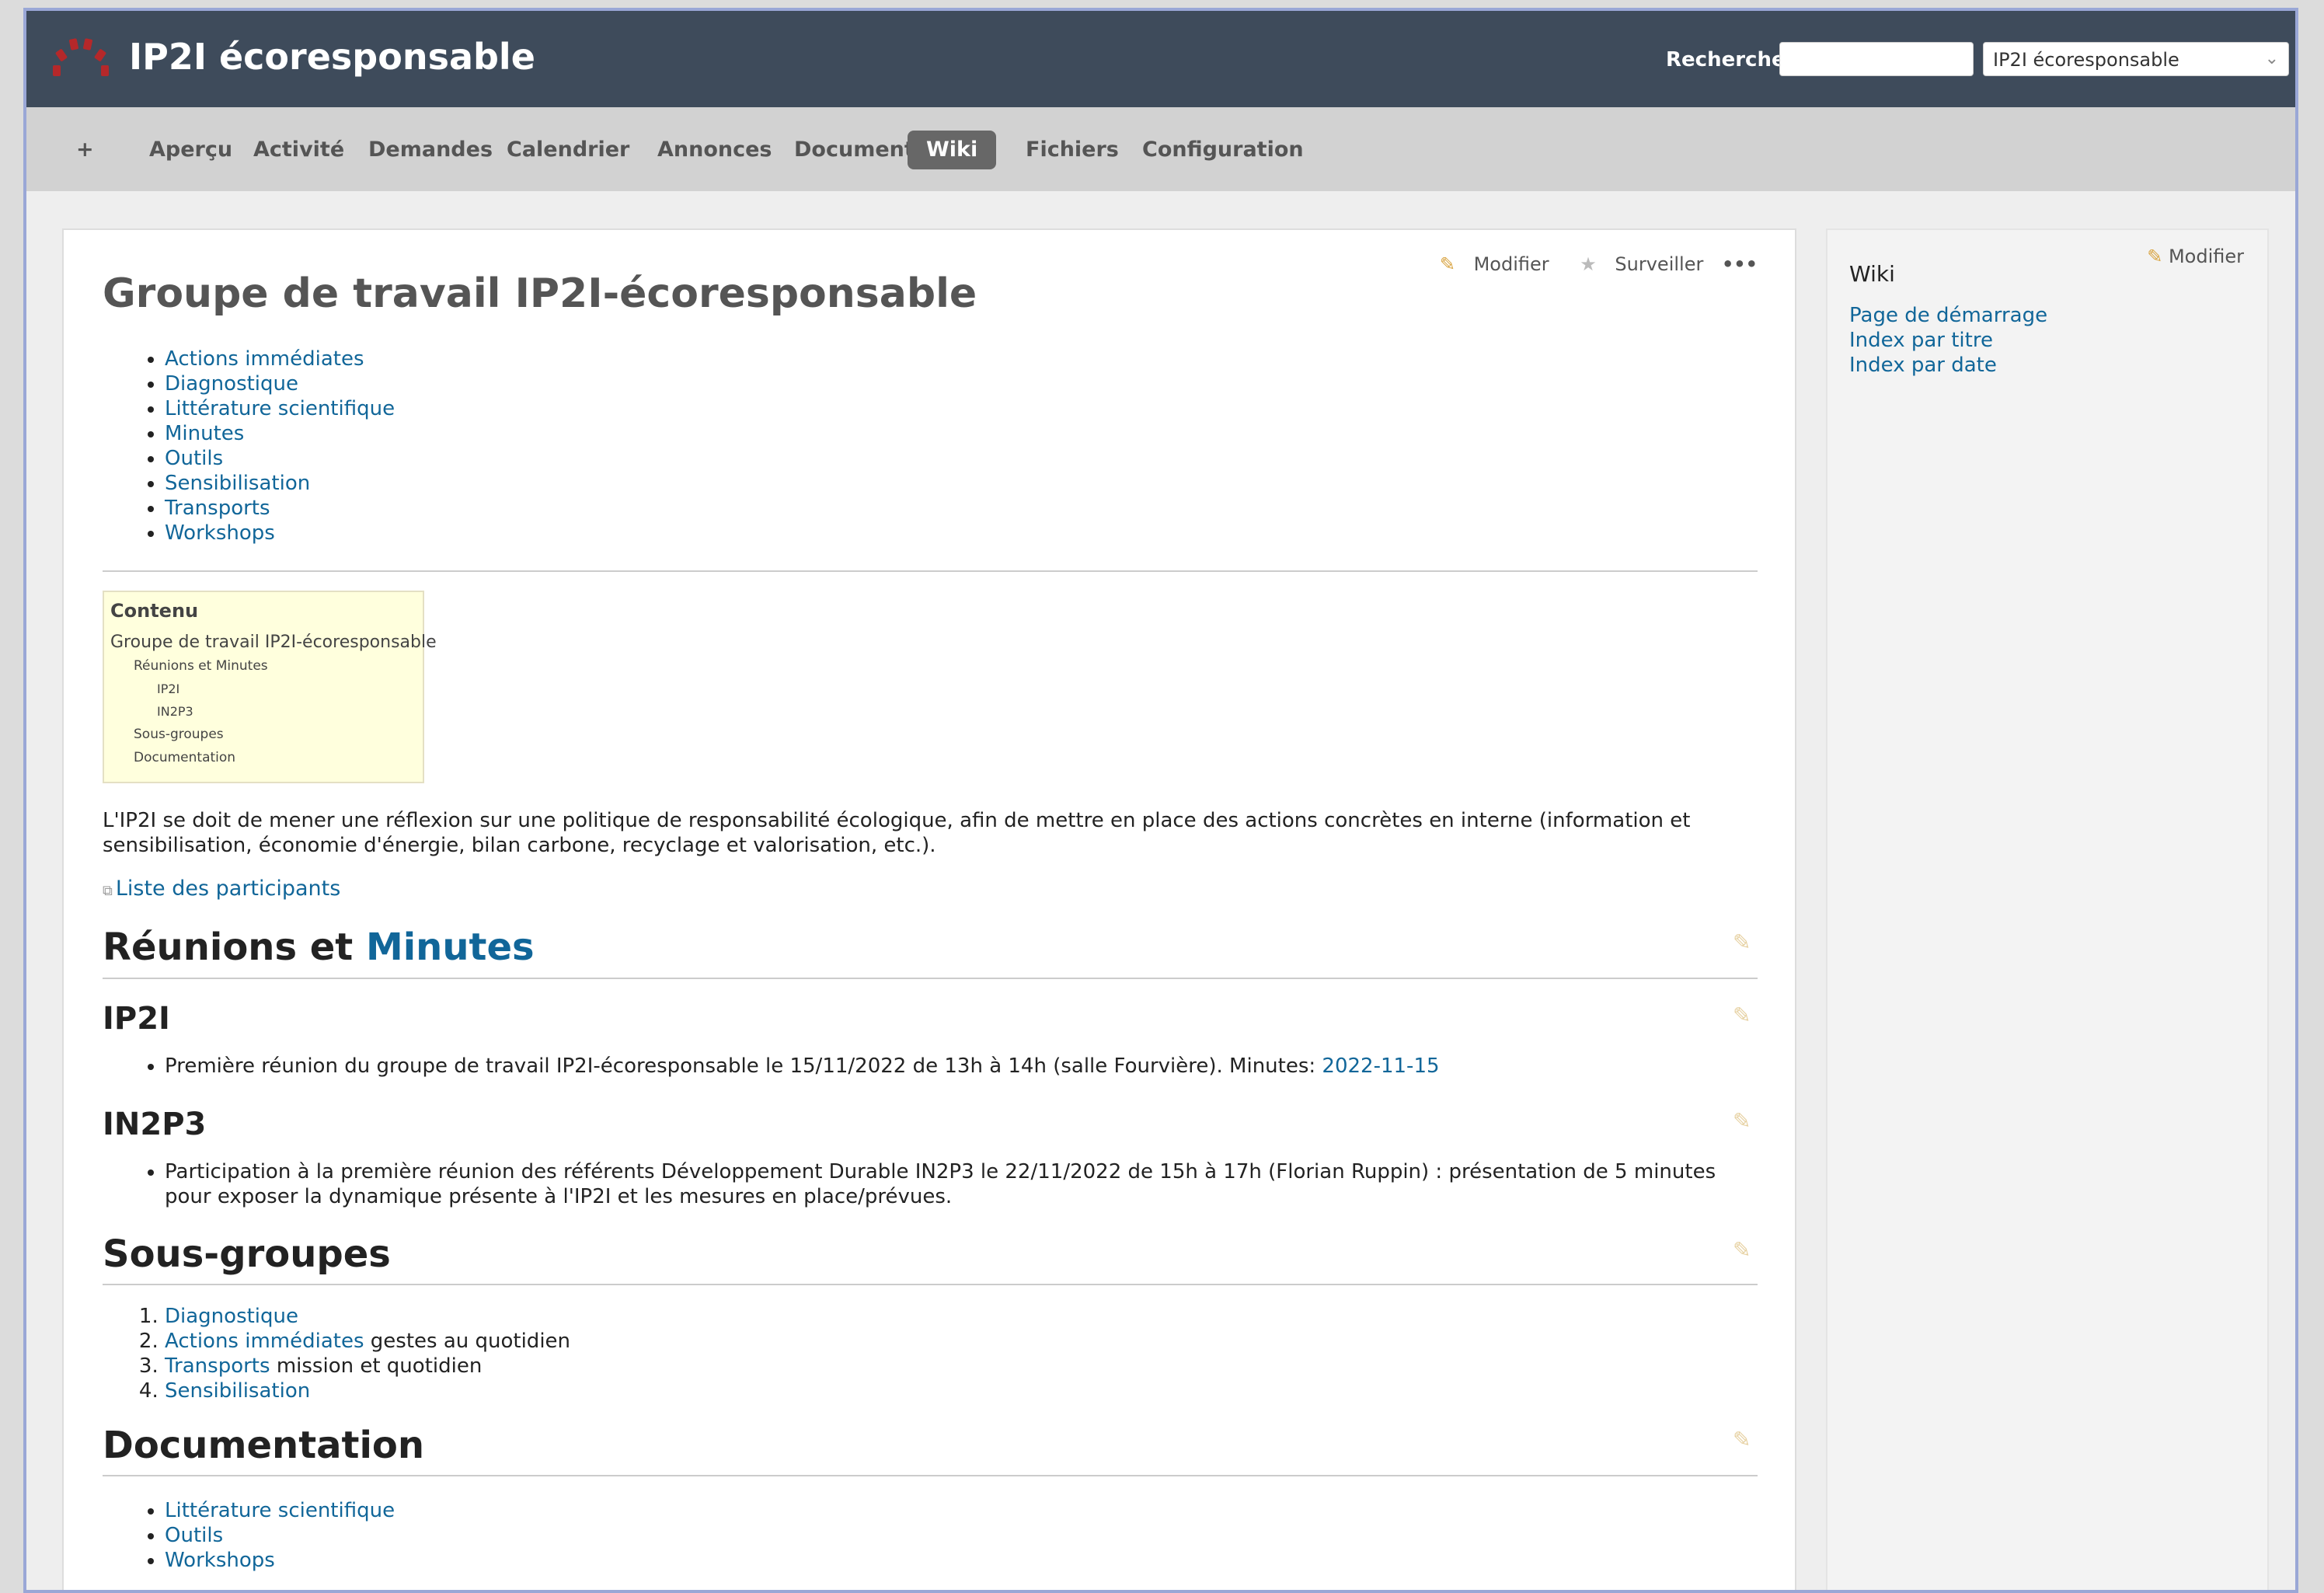 Image resolution: width=2324 pixels, height=1593 pixels. What do you see at coordinates (368, 1342) in the screenshot?
I see `list-item: Actions immédiates gestes au quotidien` at bounding box center [368, 1342].